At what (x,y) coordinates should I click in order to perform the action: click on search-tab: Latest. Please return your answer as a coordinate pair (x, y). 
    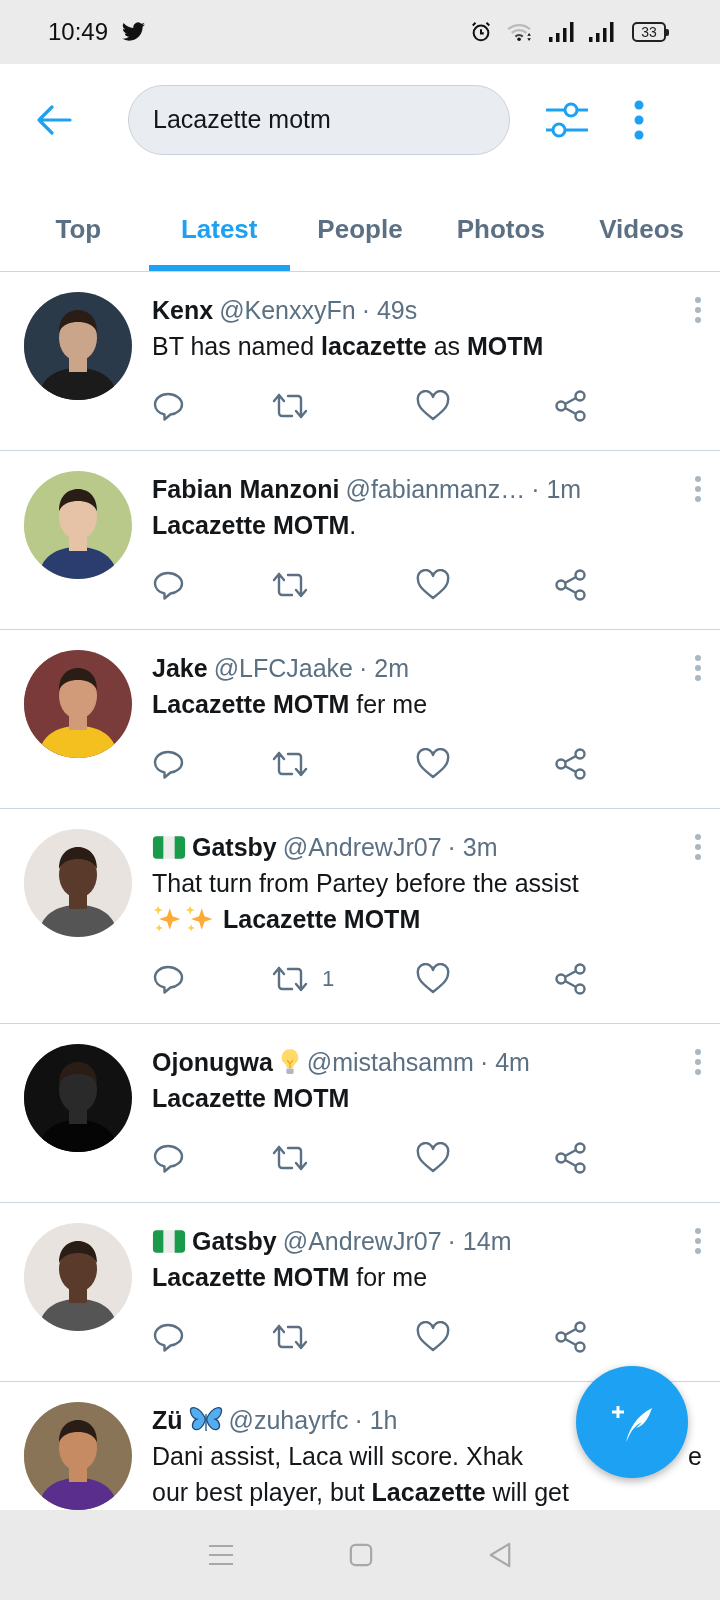
    Looking at the image, I should click on (219, 223).